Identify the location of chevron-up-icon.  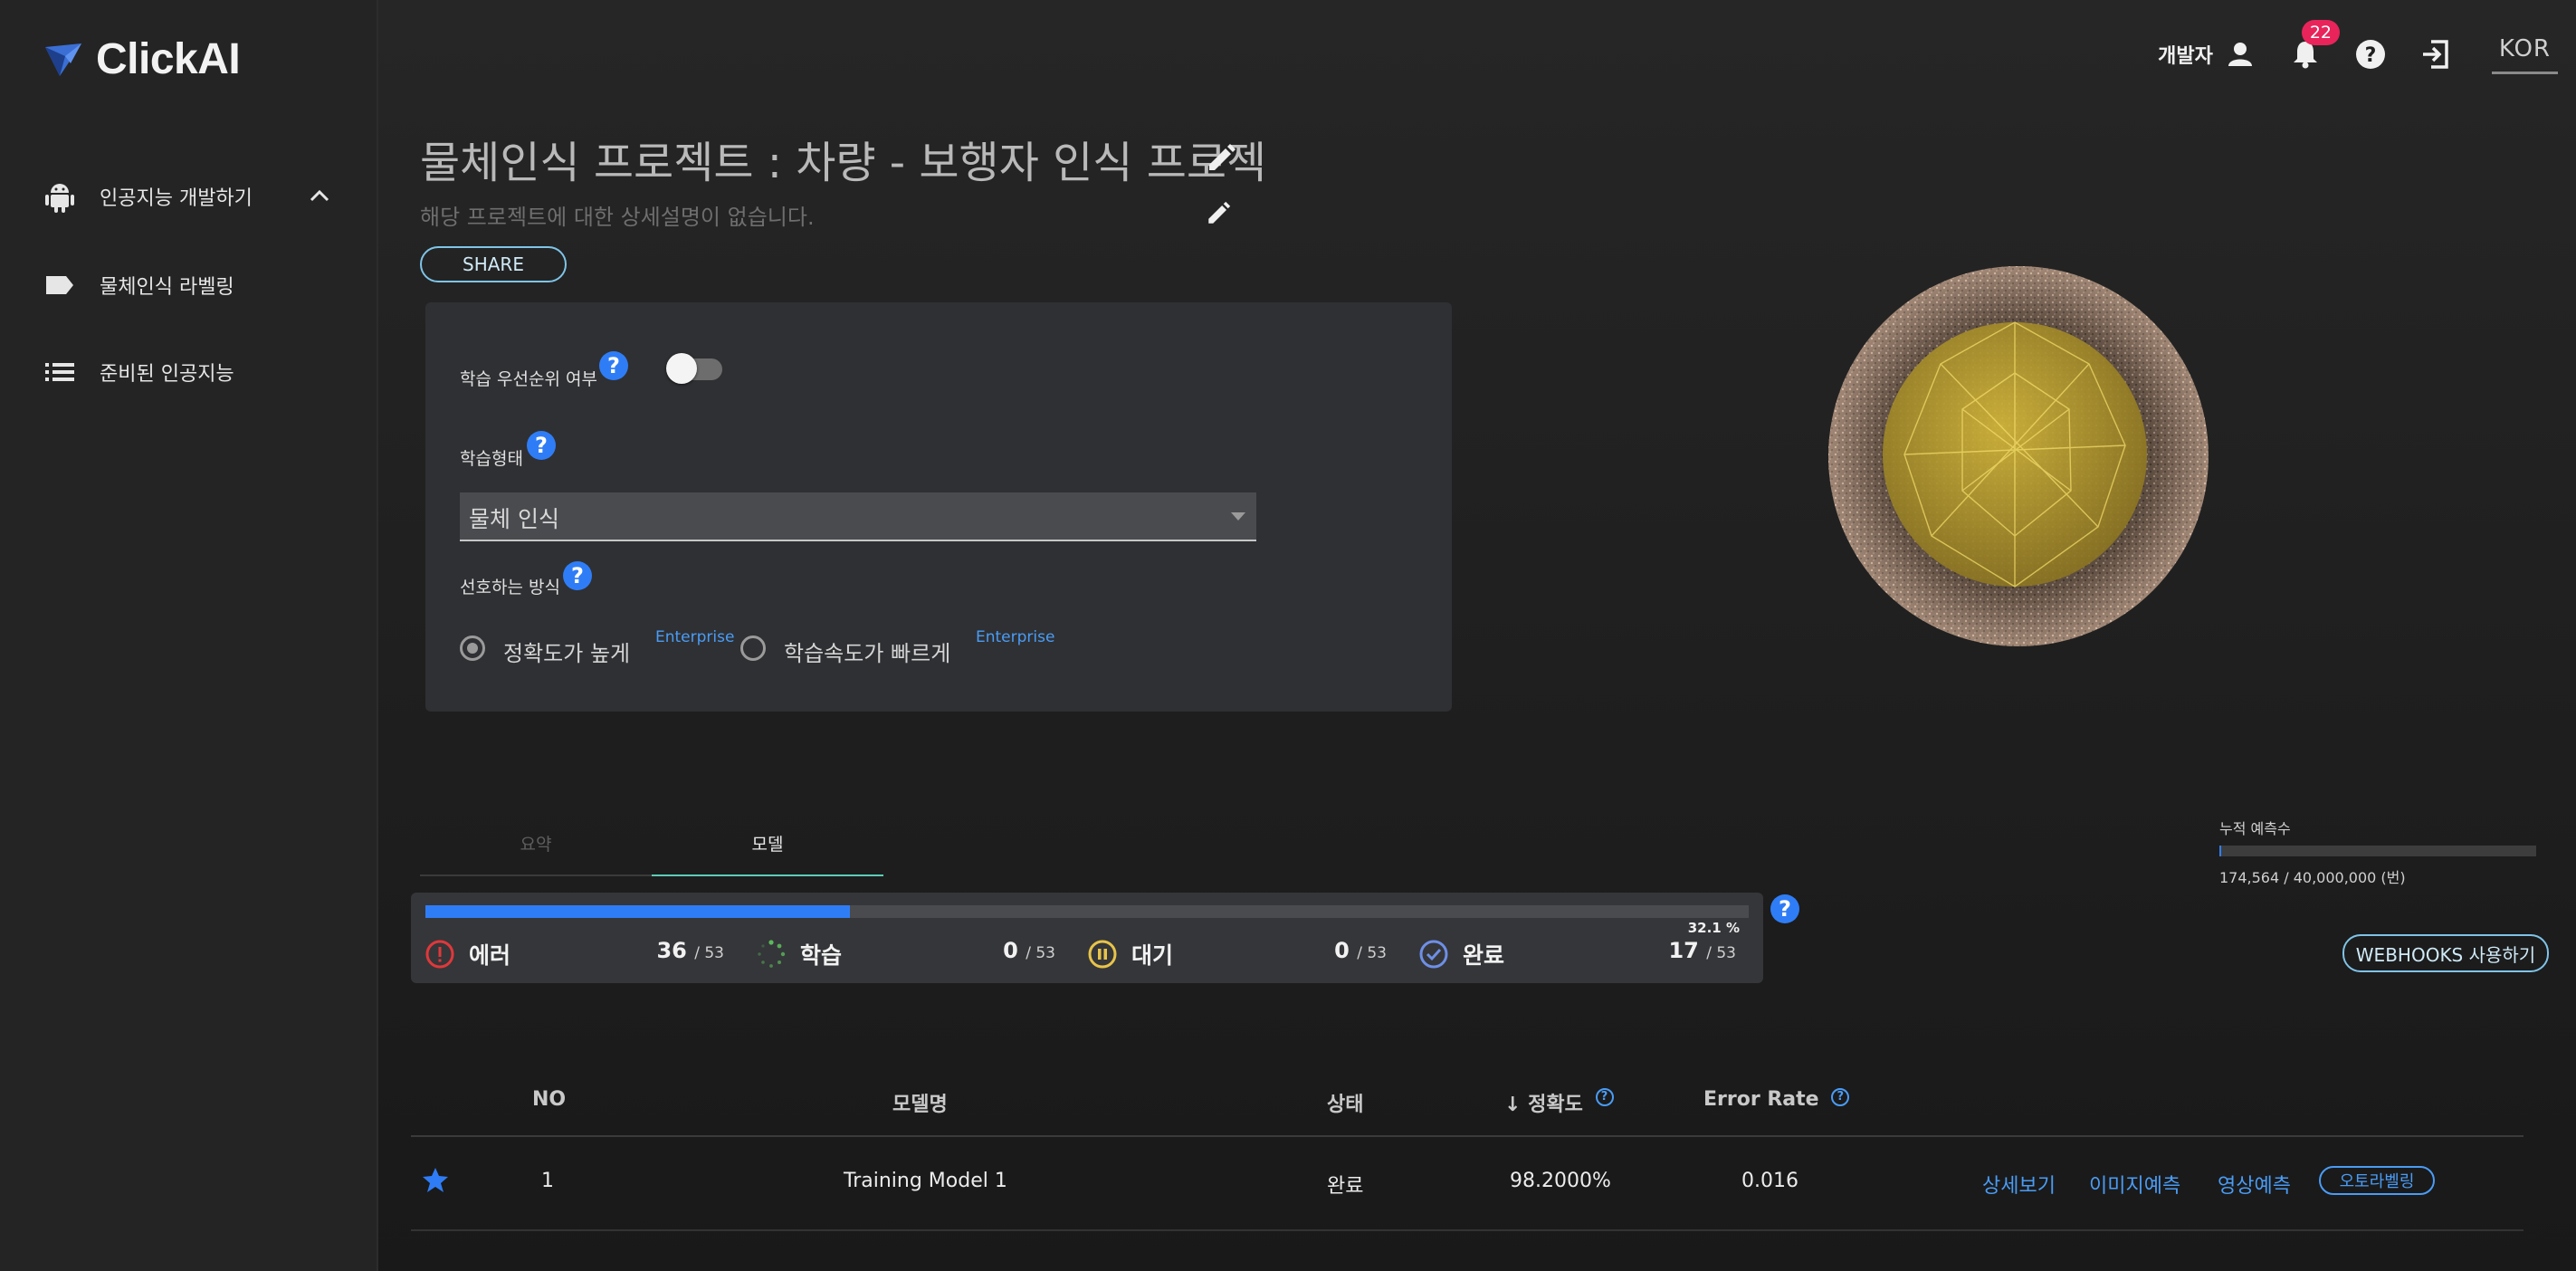
(319, 197).